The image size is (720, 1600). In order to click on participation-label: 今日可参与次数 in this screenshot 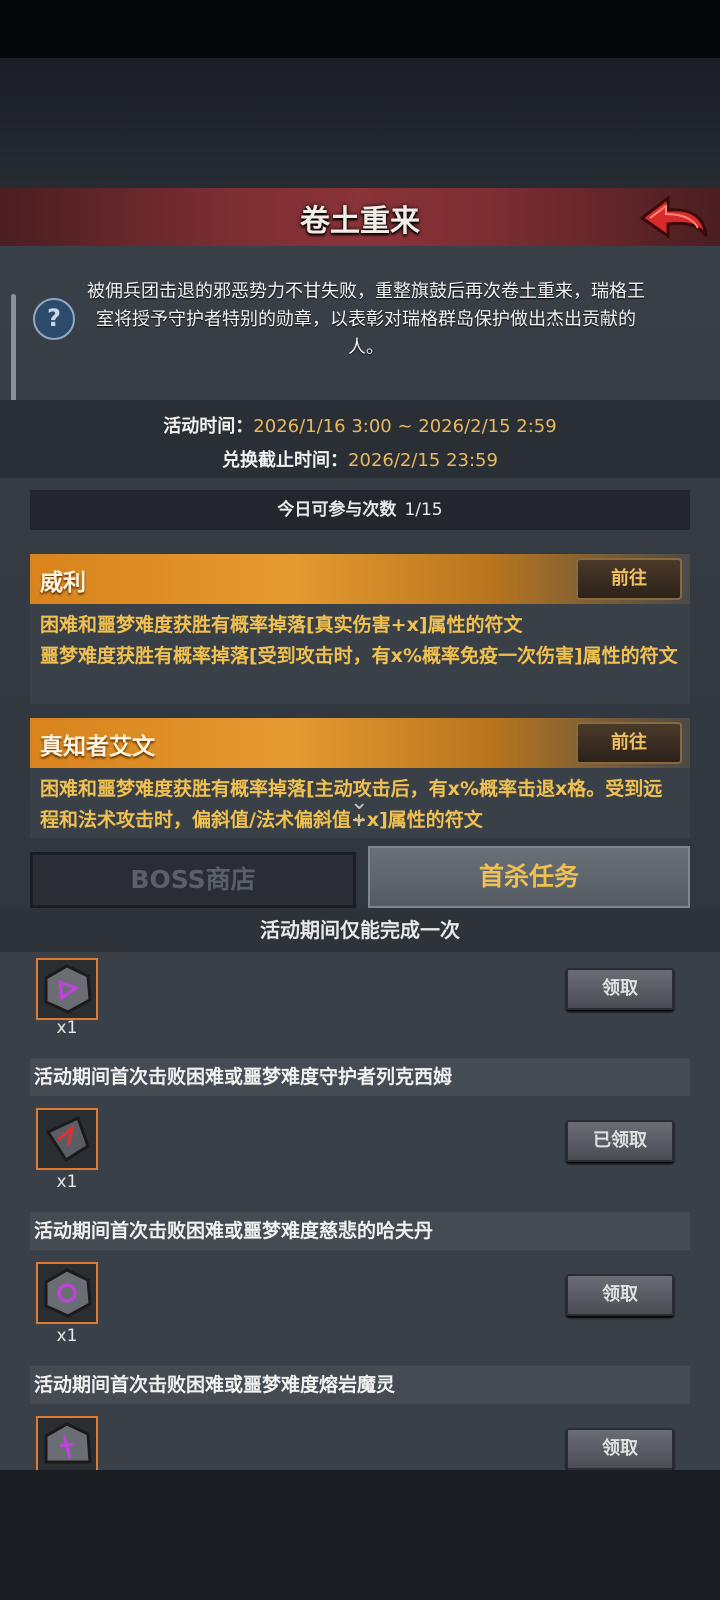, I will do `click(337, 510)`.